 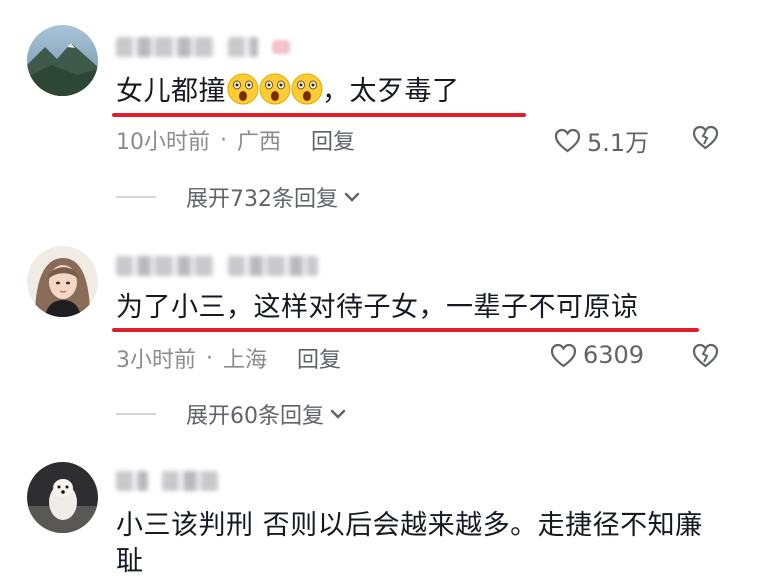 I want to click on comment-meta: 3小时前 · 上海 回复, so click(x=228, y=358).